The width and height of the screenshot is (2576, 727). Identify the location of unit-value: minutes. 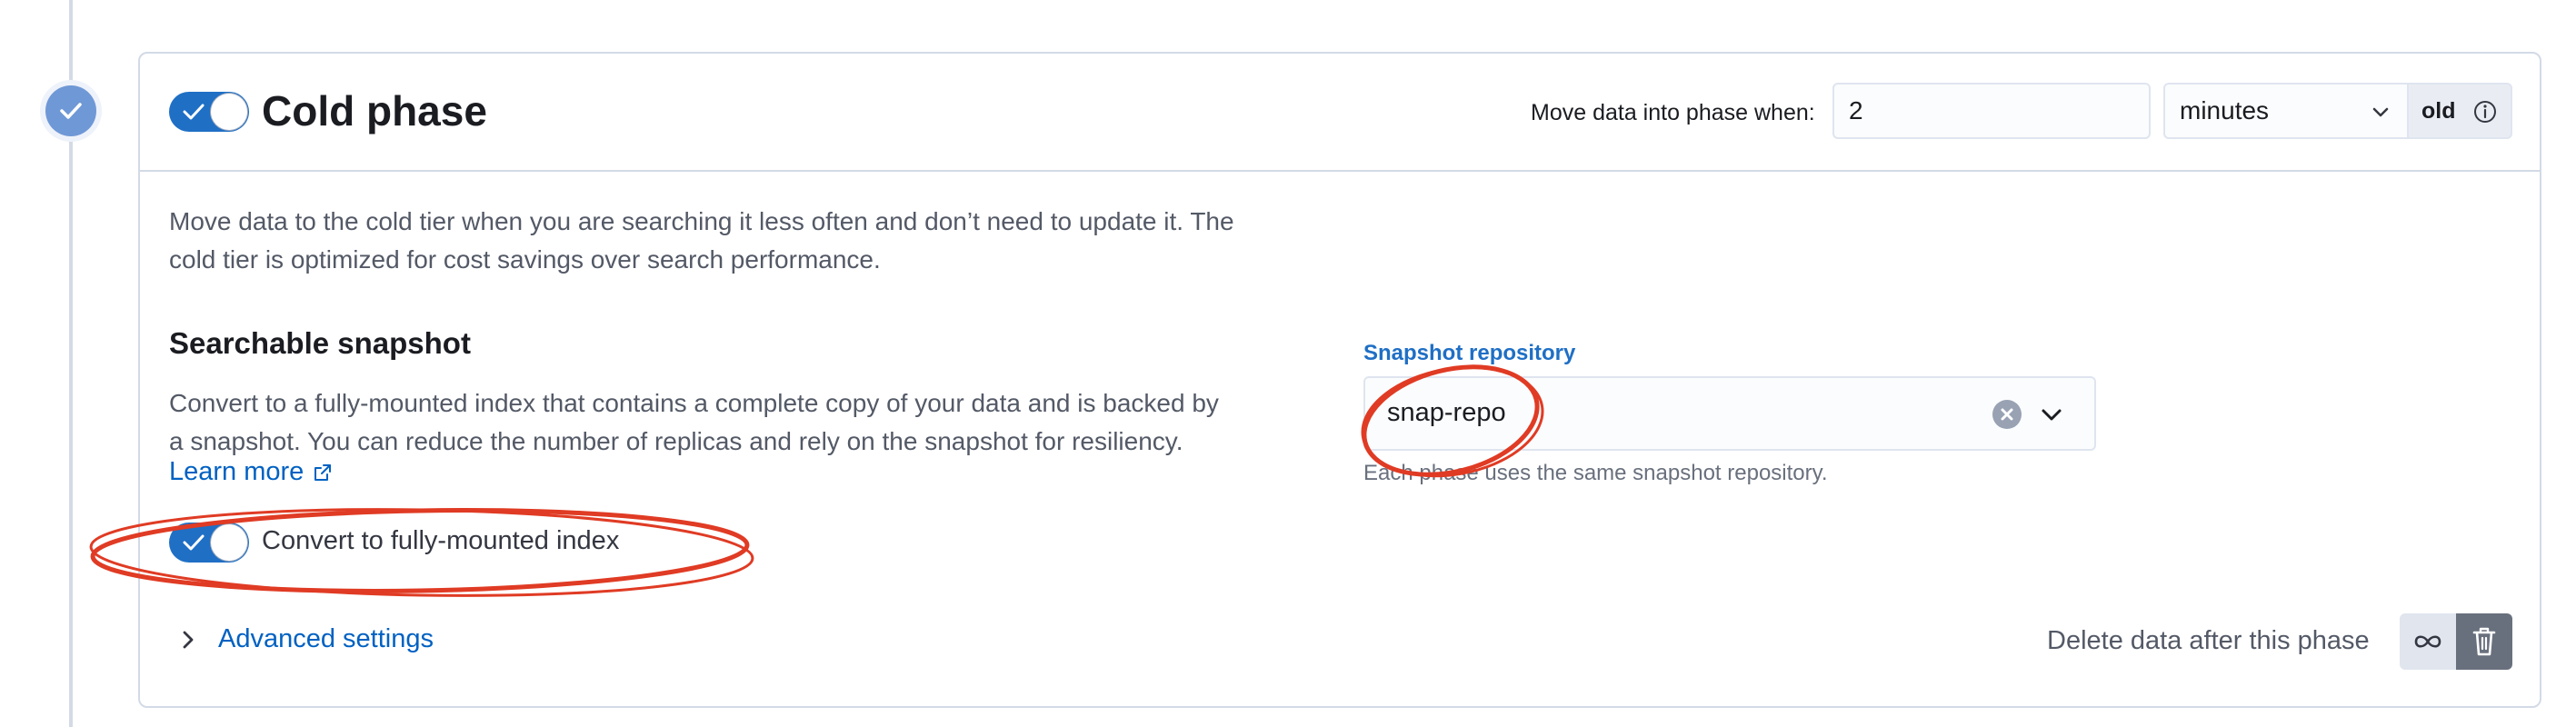
(2225, 110).